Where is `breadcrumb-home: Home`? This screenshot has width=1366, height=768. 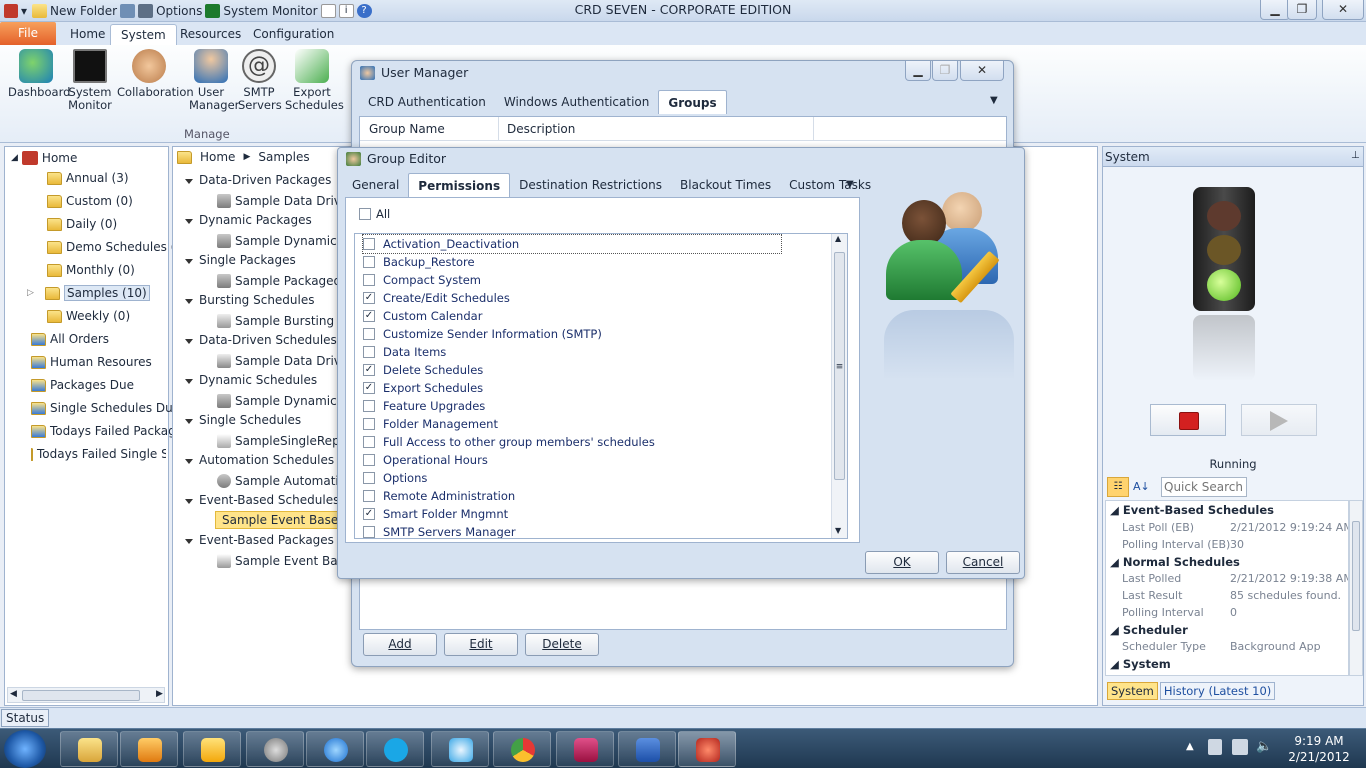
breadcrumb-home: Home is located at coordinates (217, 157).